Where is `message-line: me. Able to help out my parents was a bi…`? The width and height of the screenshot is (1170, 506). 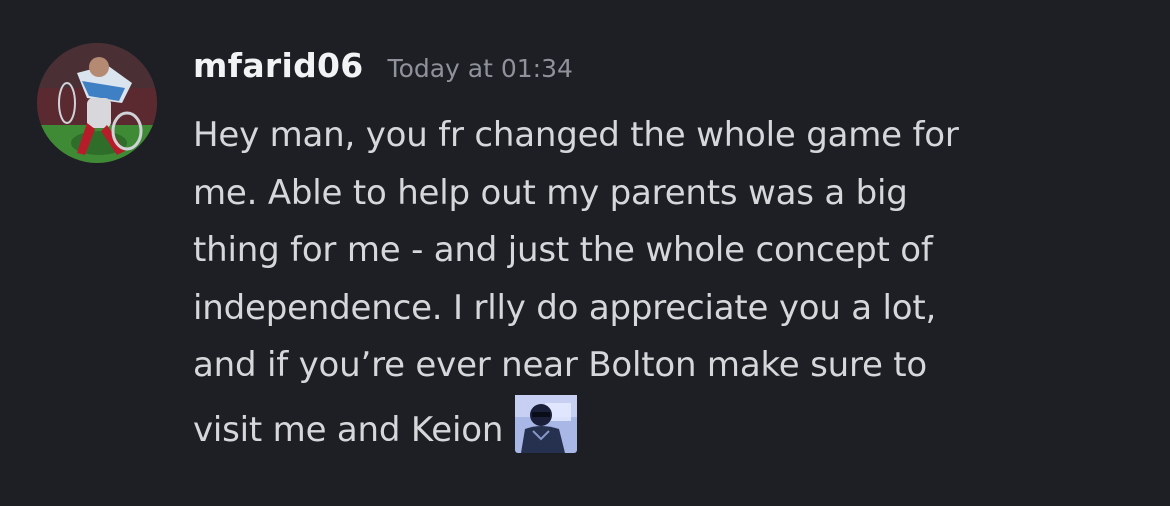
message-line: me. Able to help out my parents was a bi… is located at coordinates (550, 192).